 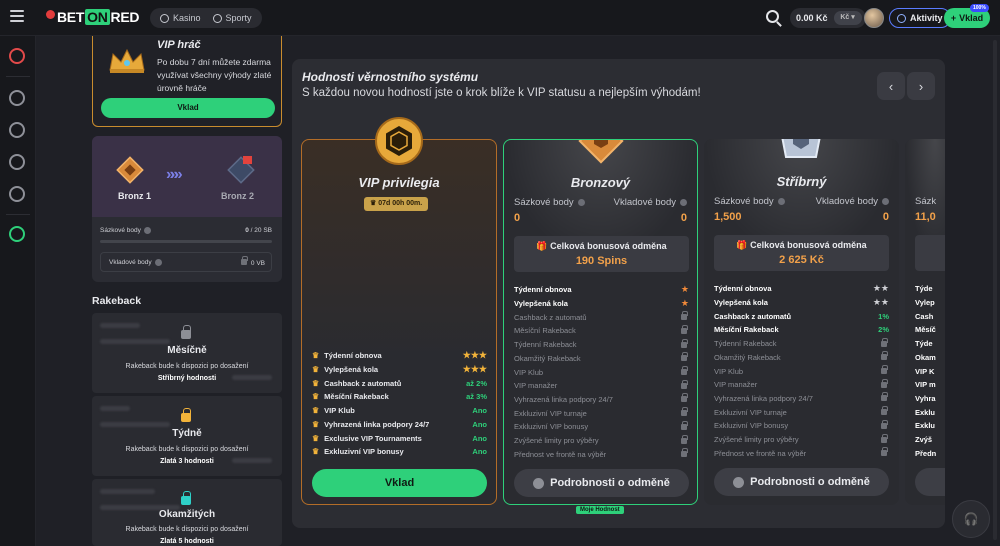 I want to click on nav-sporty: Sporty, so click(x=232, y=18).